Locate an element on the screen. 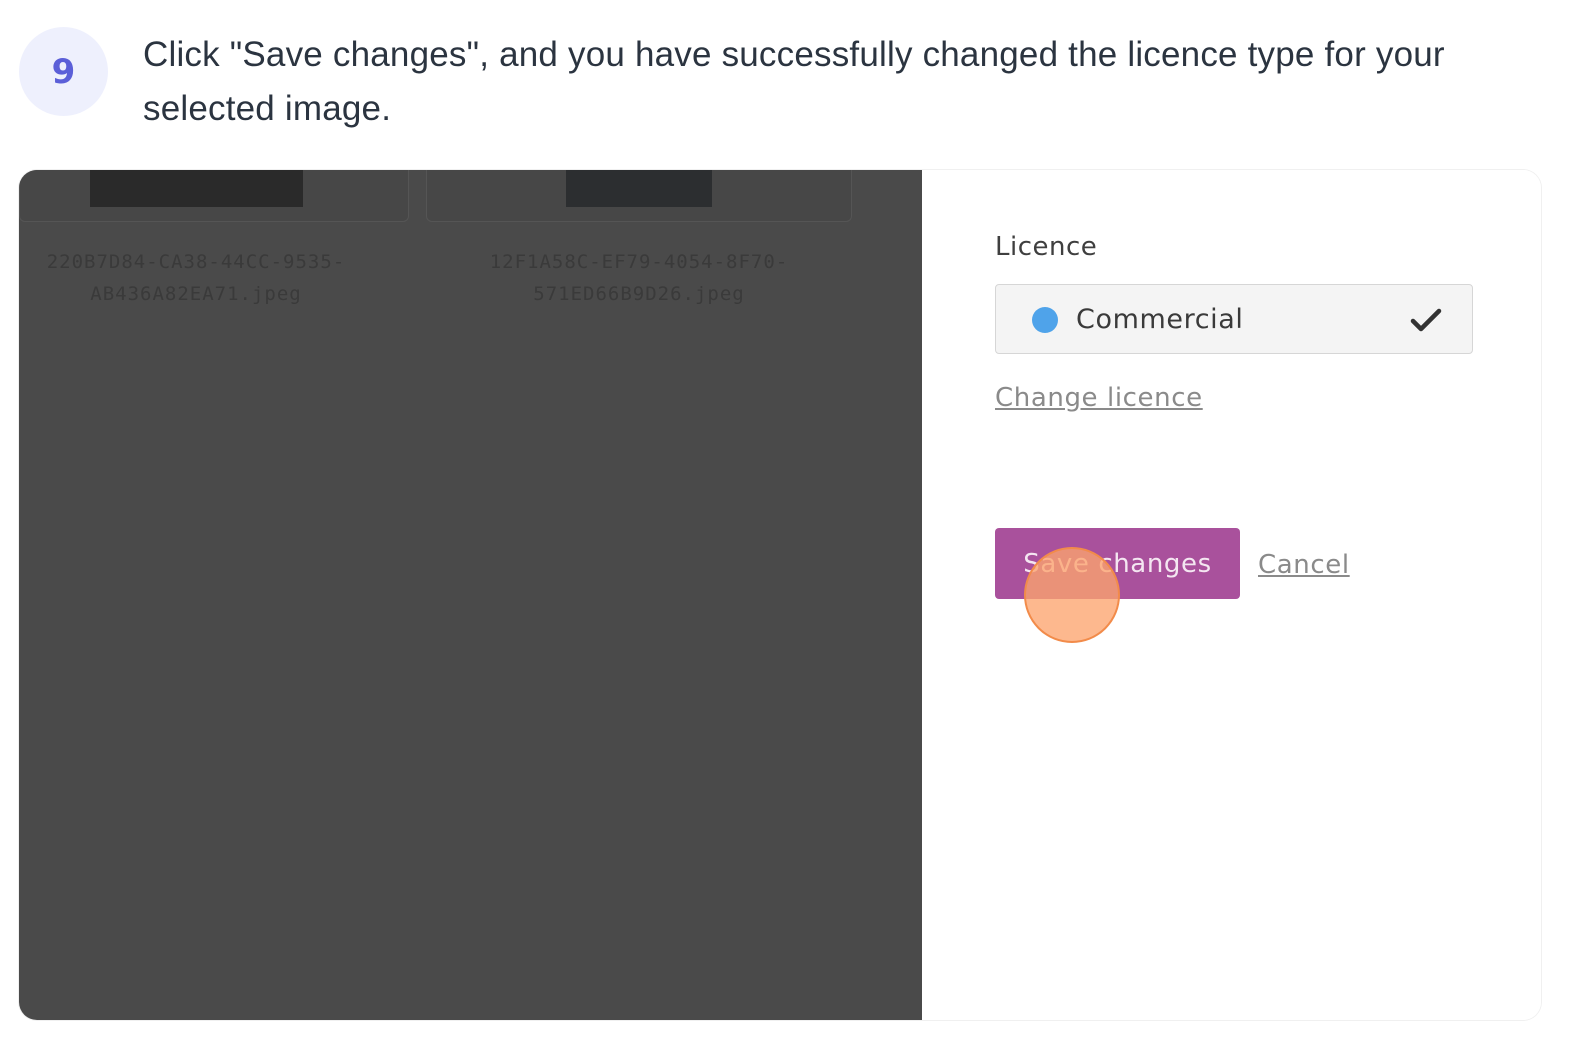  save-changes-button: Save changes is located at coordinates (1117, 563).